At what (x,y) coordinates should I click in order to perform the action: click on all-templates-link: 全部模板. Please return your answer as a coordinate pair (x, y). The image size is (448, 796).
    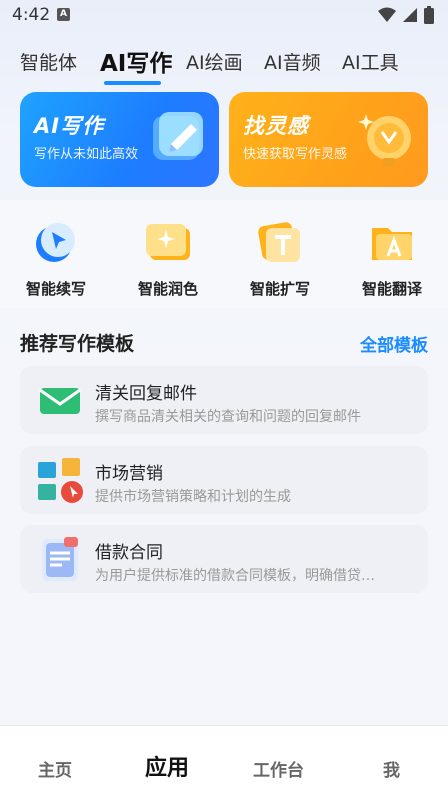
    Looking at the image, I should click on (394, 343).